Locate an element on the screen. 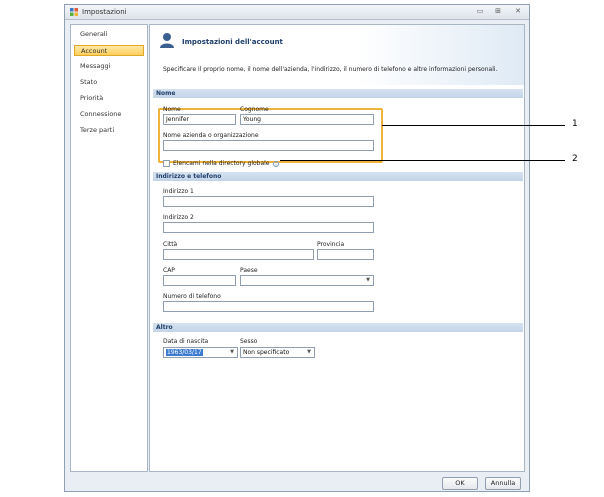  sidebar-item-account: Account is located at coordinates (109, 50).